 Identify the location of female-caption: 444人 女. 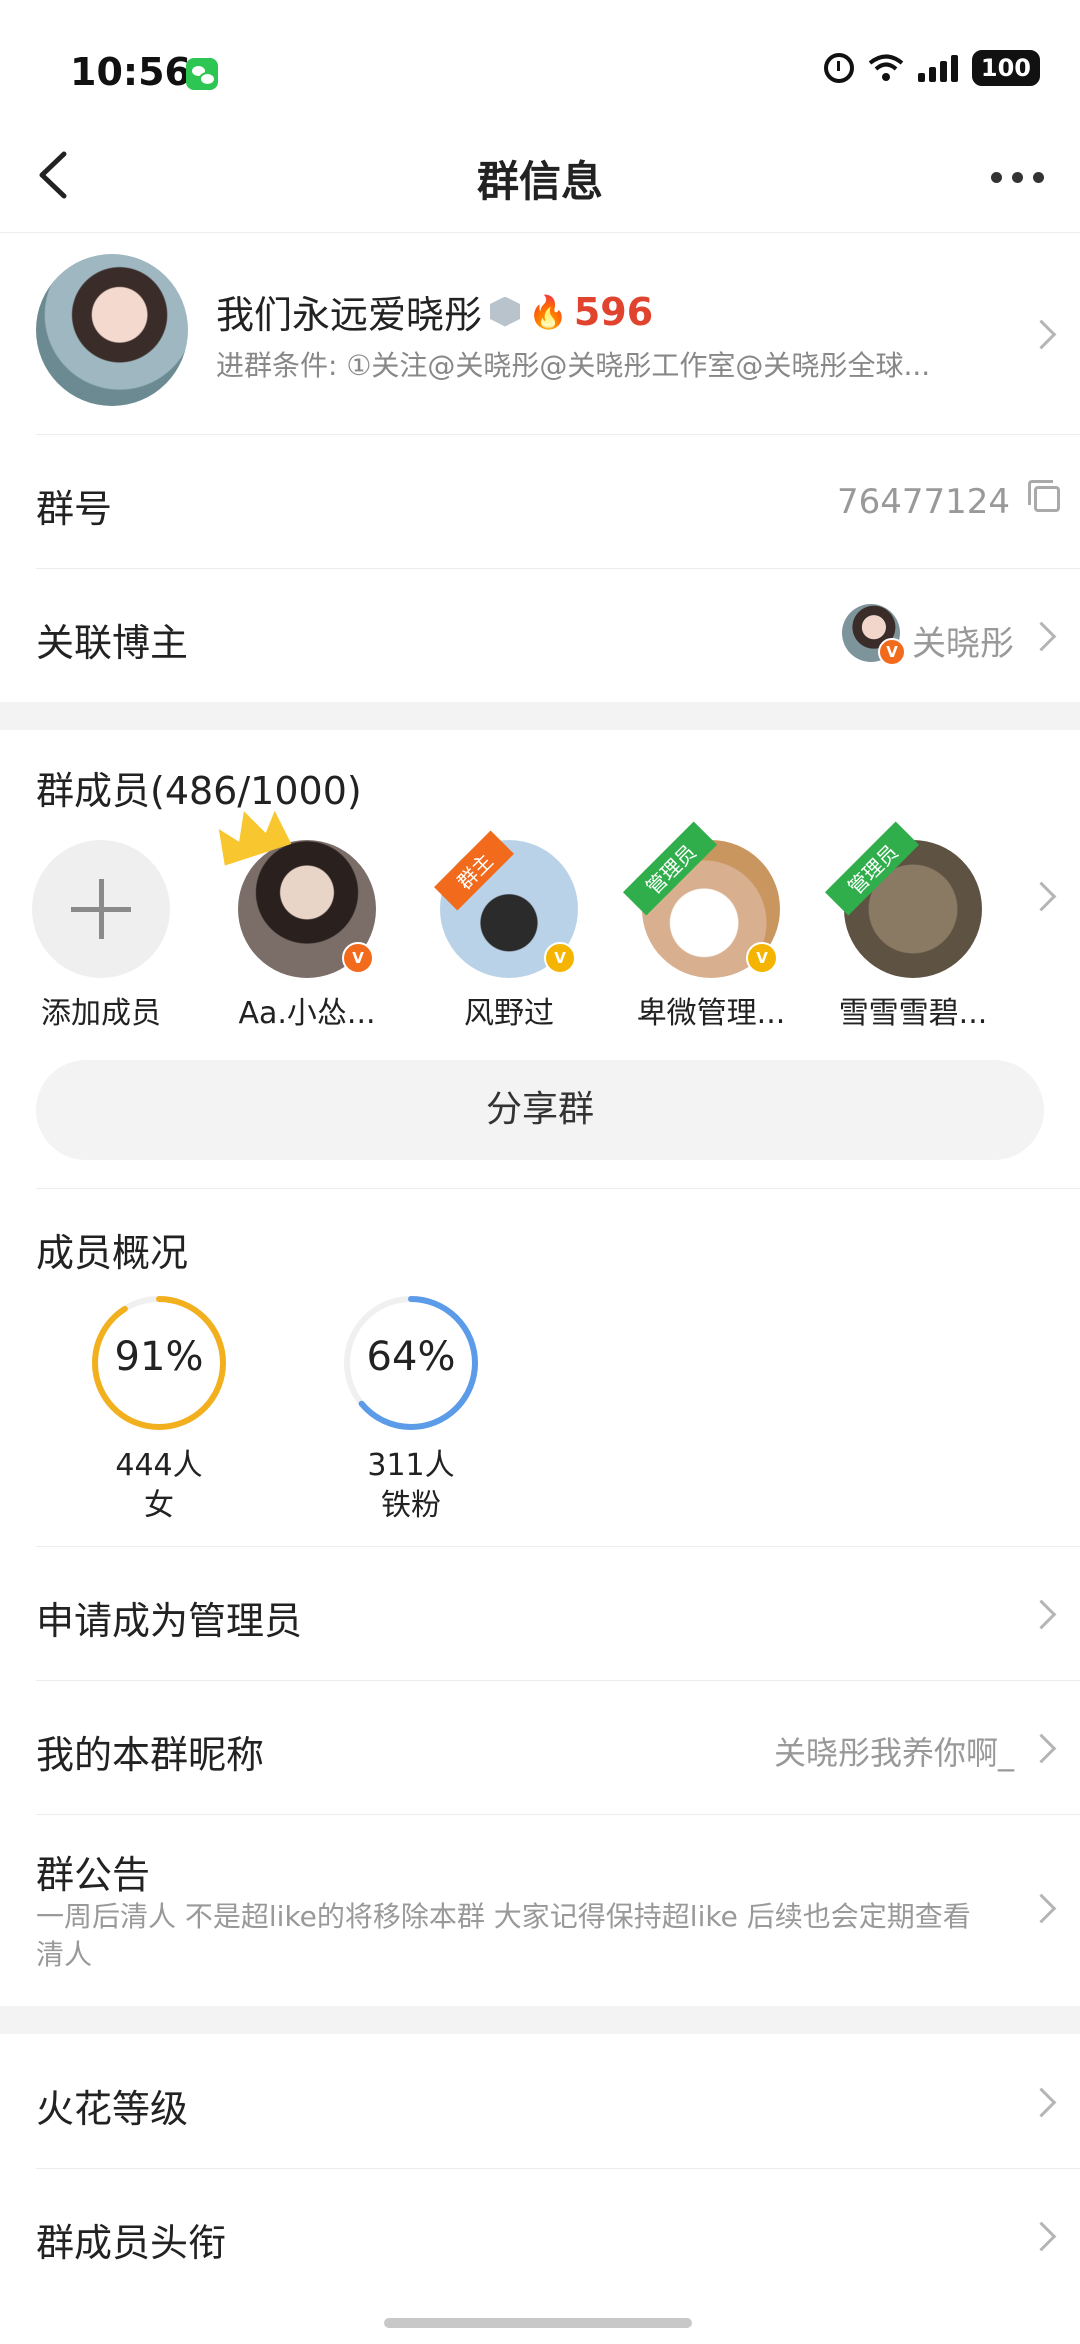
(159, 1486).